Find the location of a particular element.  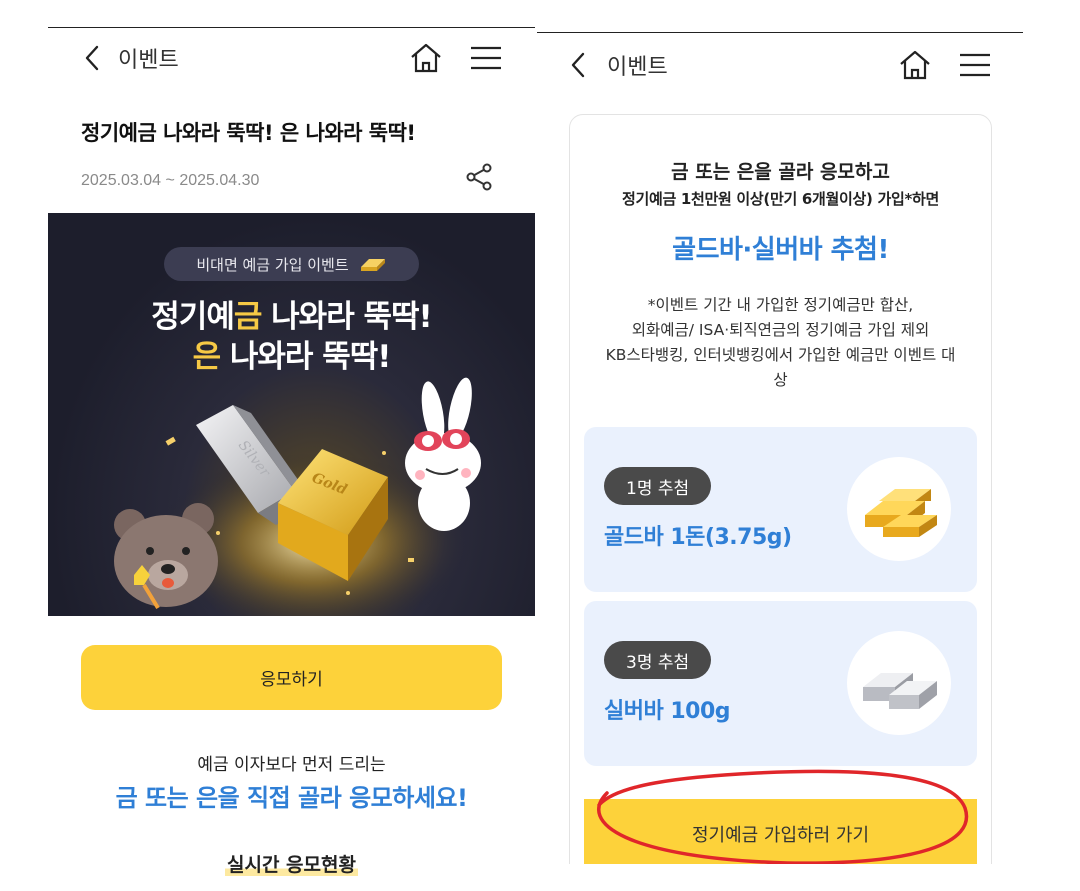

note-line: KB스타뱅킹, 인터넷뱅킹에서 가입한 예금만 이벤트 대 is located at coordinates (780, 355).